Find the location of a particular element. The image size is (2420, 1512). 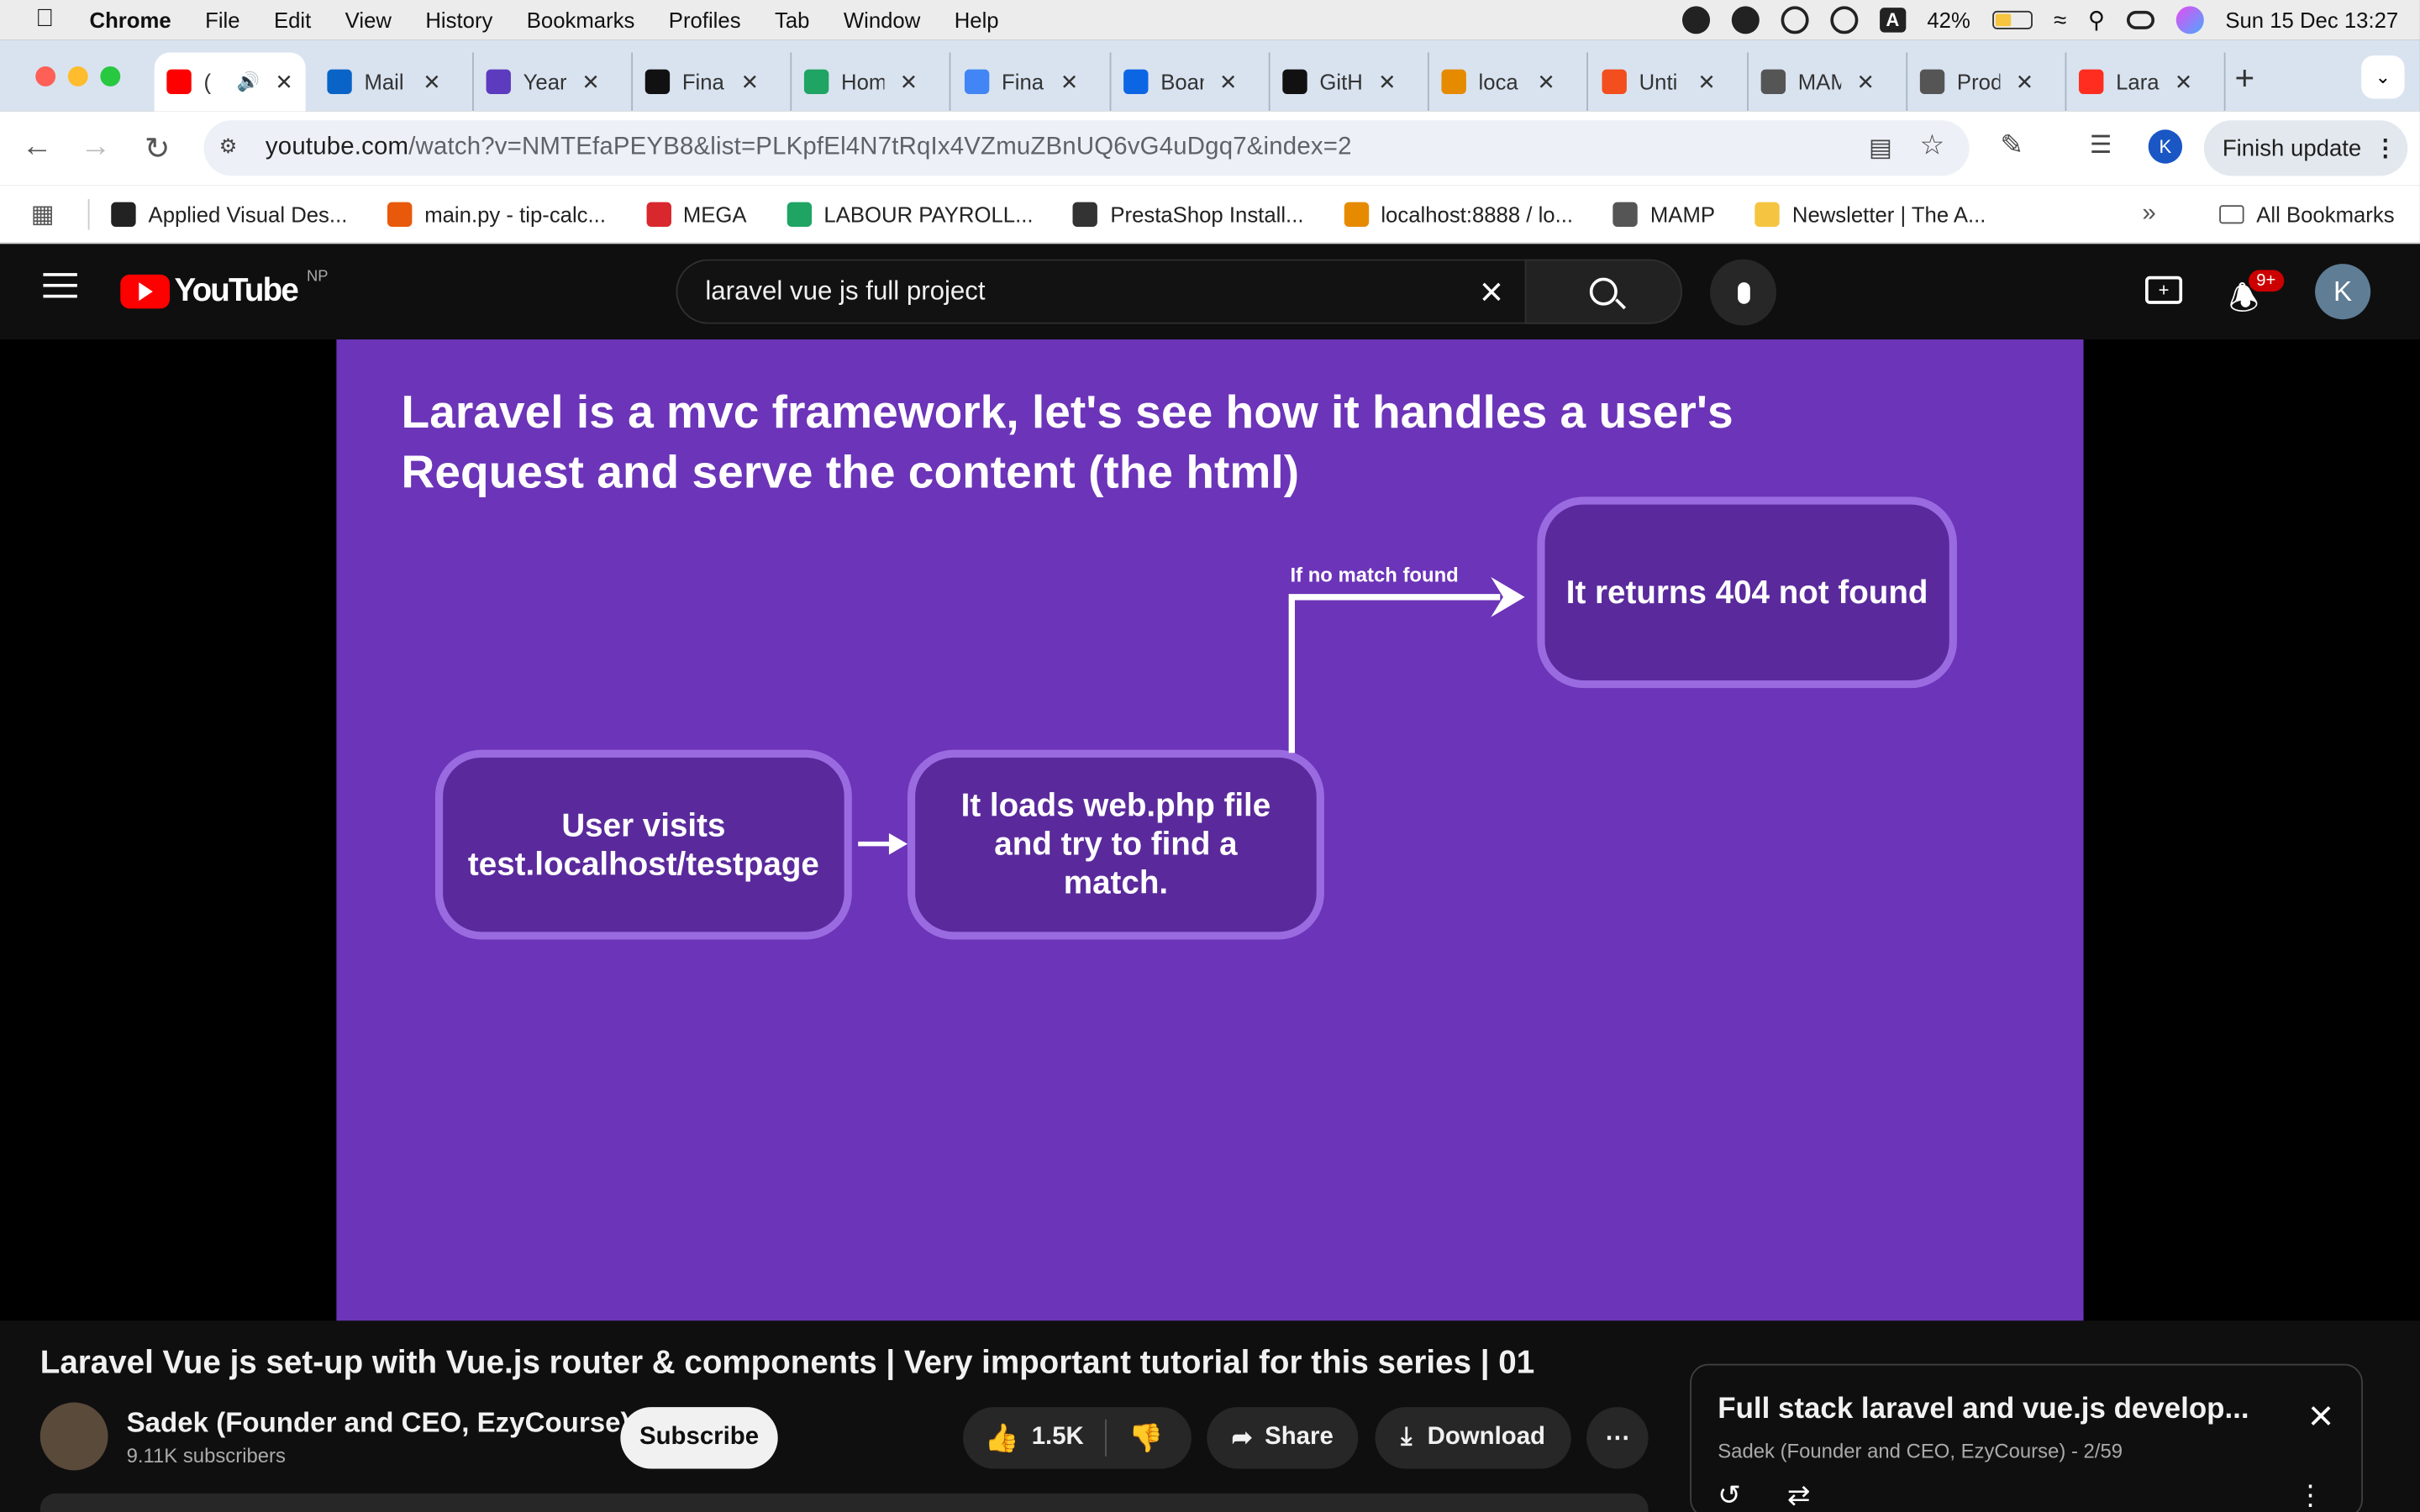

description-box is located at coordinates (844, 1502).